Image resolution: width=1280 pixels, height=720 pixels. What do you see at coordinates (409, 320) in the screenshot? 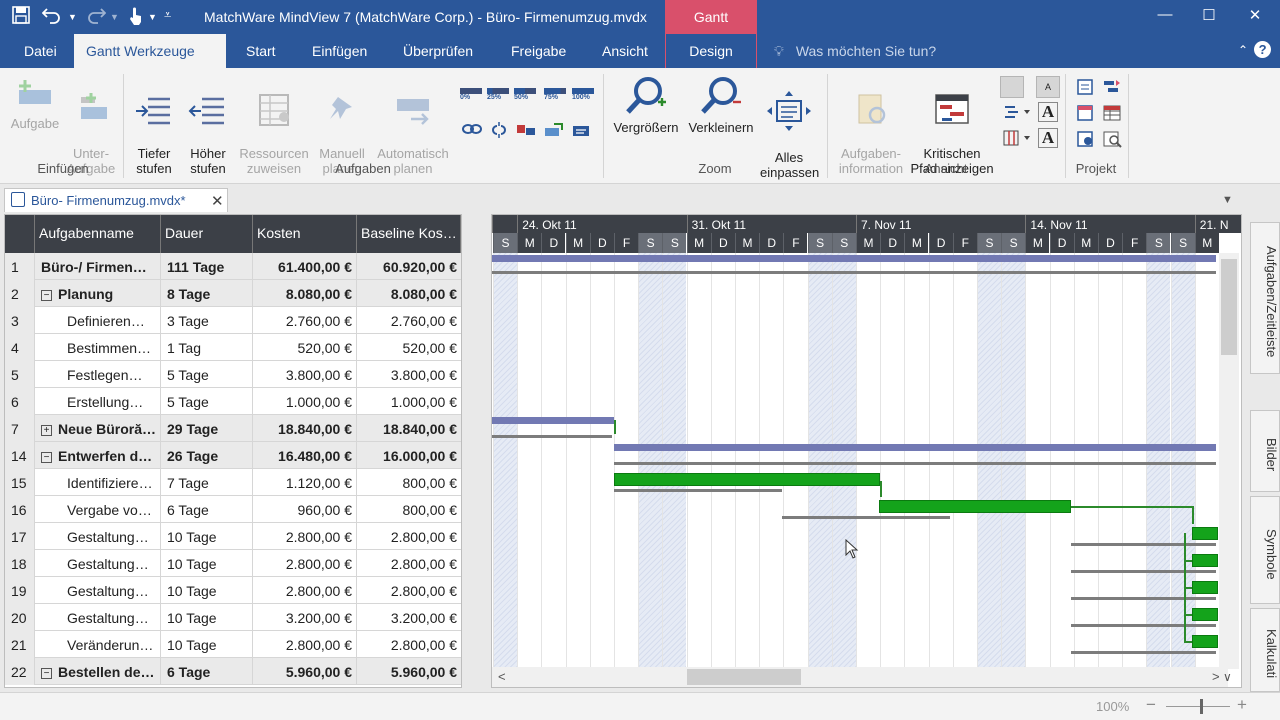
I see `baseline-cost-cell: 2.760,00 €` at bounding box center [409, 320].